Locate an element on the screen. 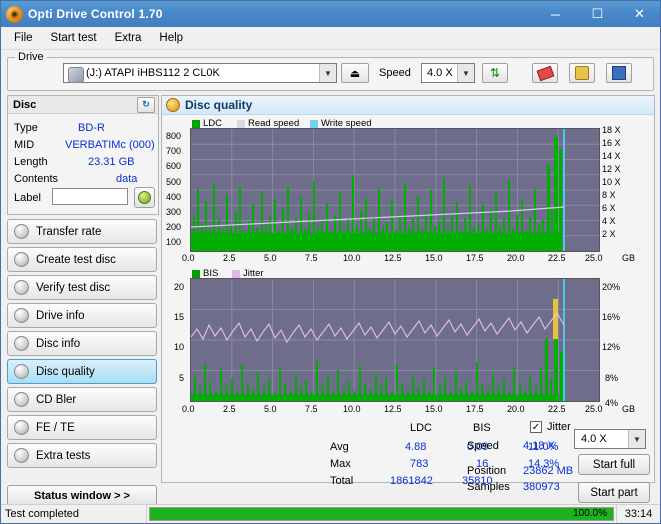 The width and height of the screenshot is (661, 524). jitter-ytick-15: 15 is located at coordinates (179, 317).